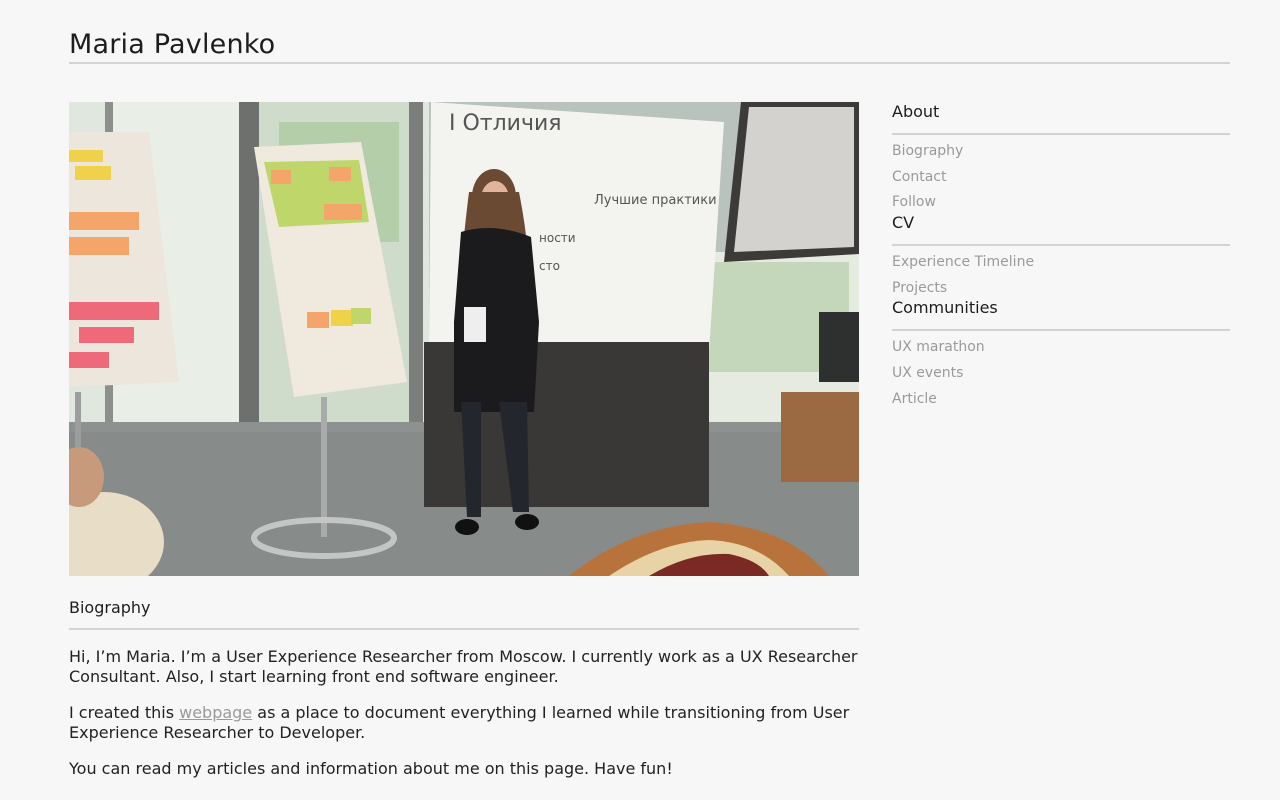 This screenshot has width=1280, height=800. I want to click on sidebar-link-article: Article, so click(914, 399).